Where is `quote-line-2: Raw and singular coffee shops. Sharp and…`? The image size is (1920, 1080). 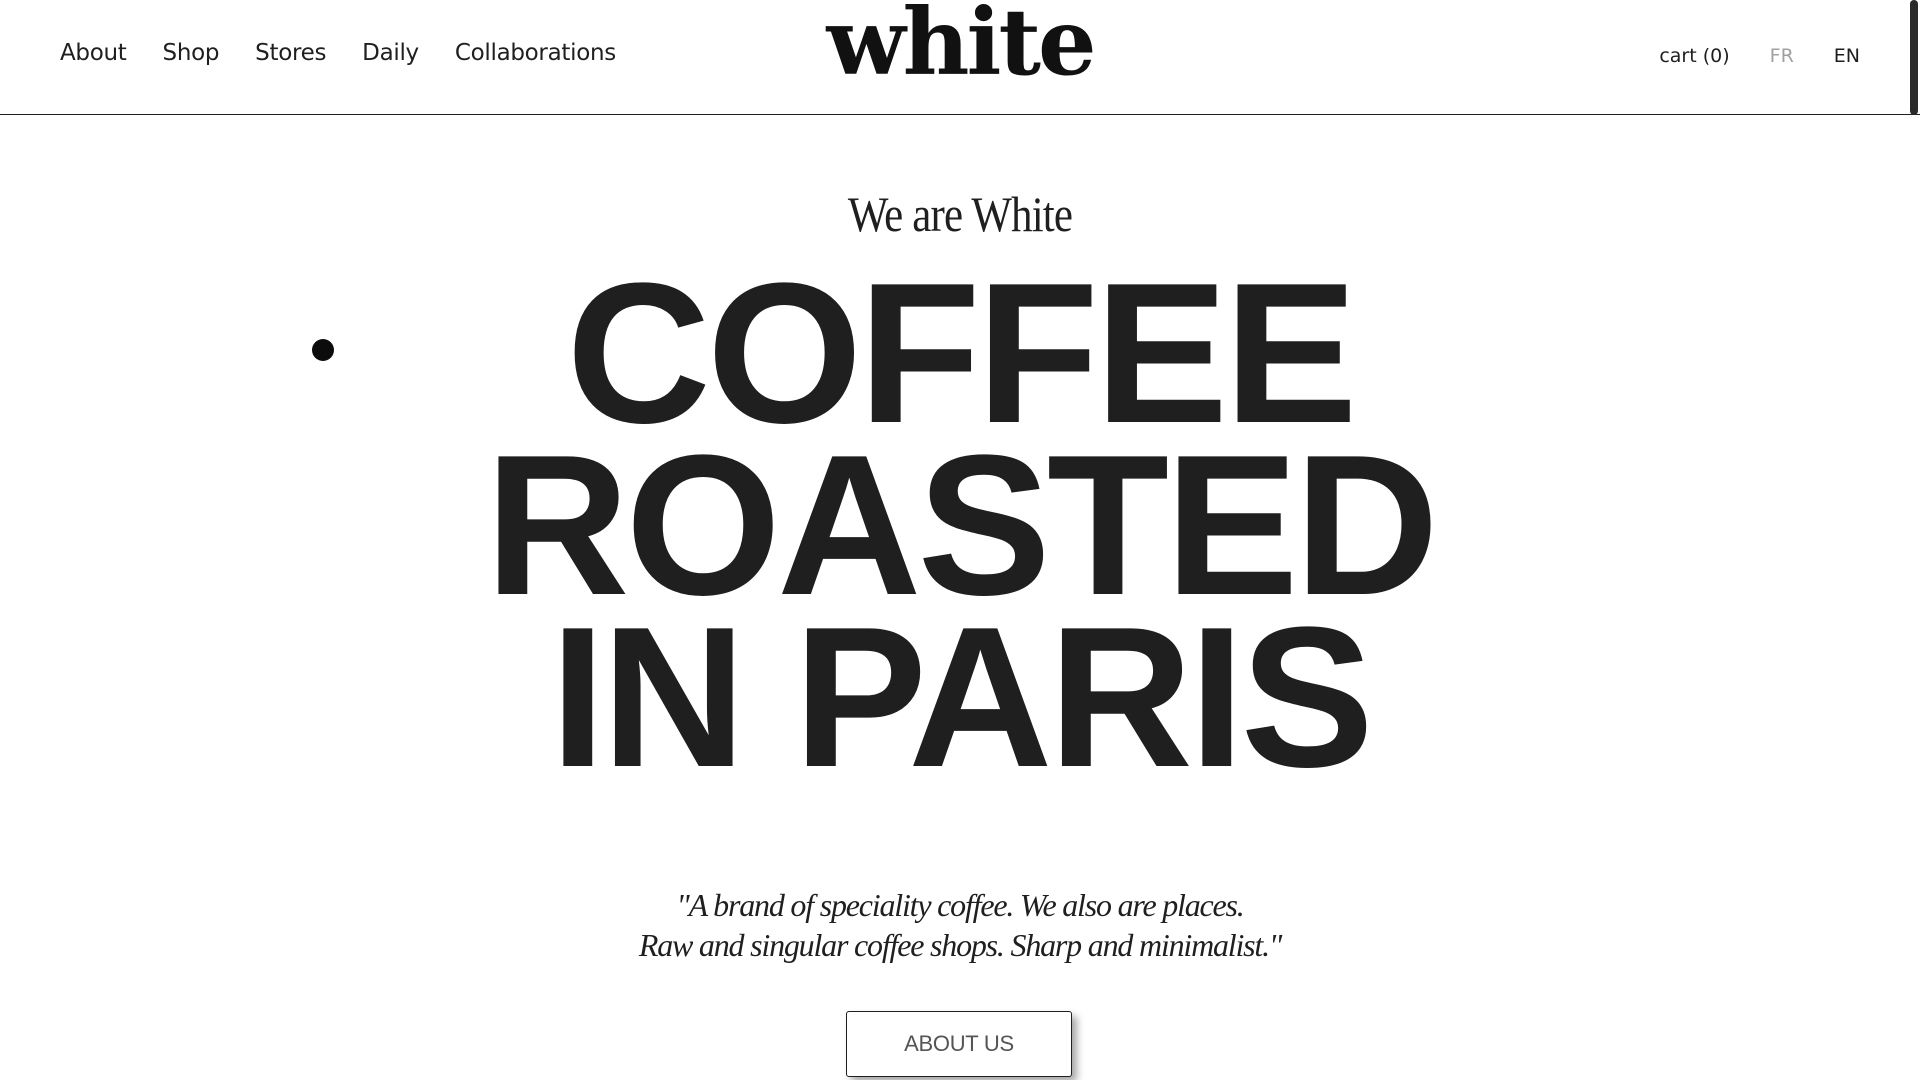 quote-line-2: Raw and singular coffee shops. Sharp and… is located at coordinates (960, 945).